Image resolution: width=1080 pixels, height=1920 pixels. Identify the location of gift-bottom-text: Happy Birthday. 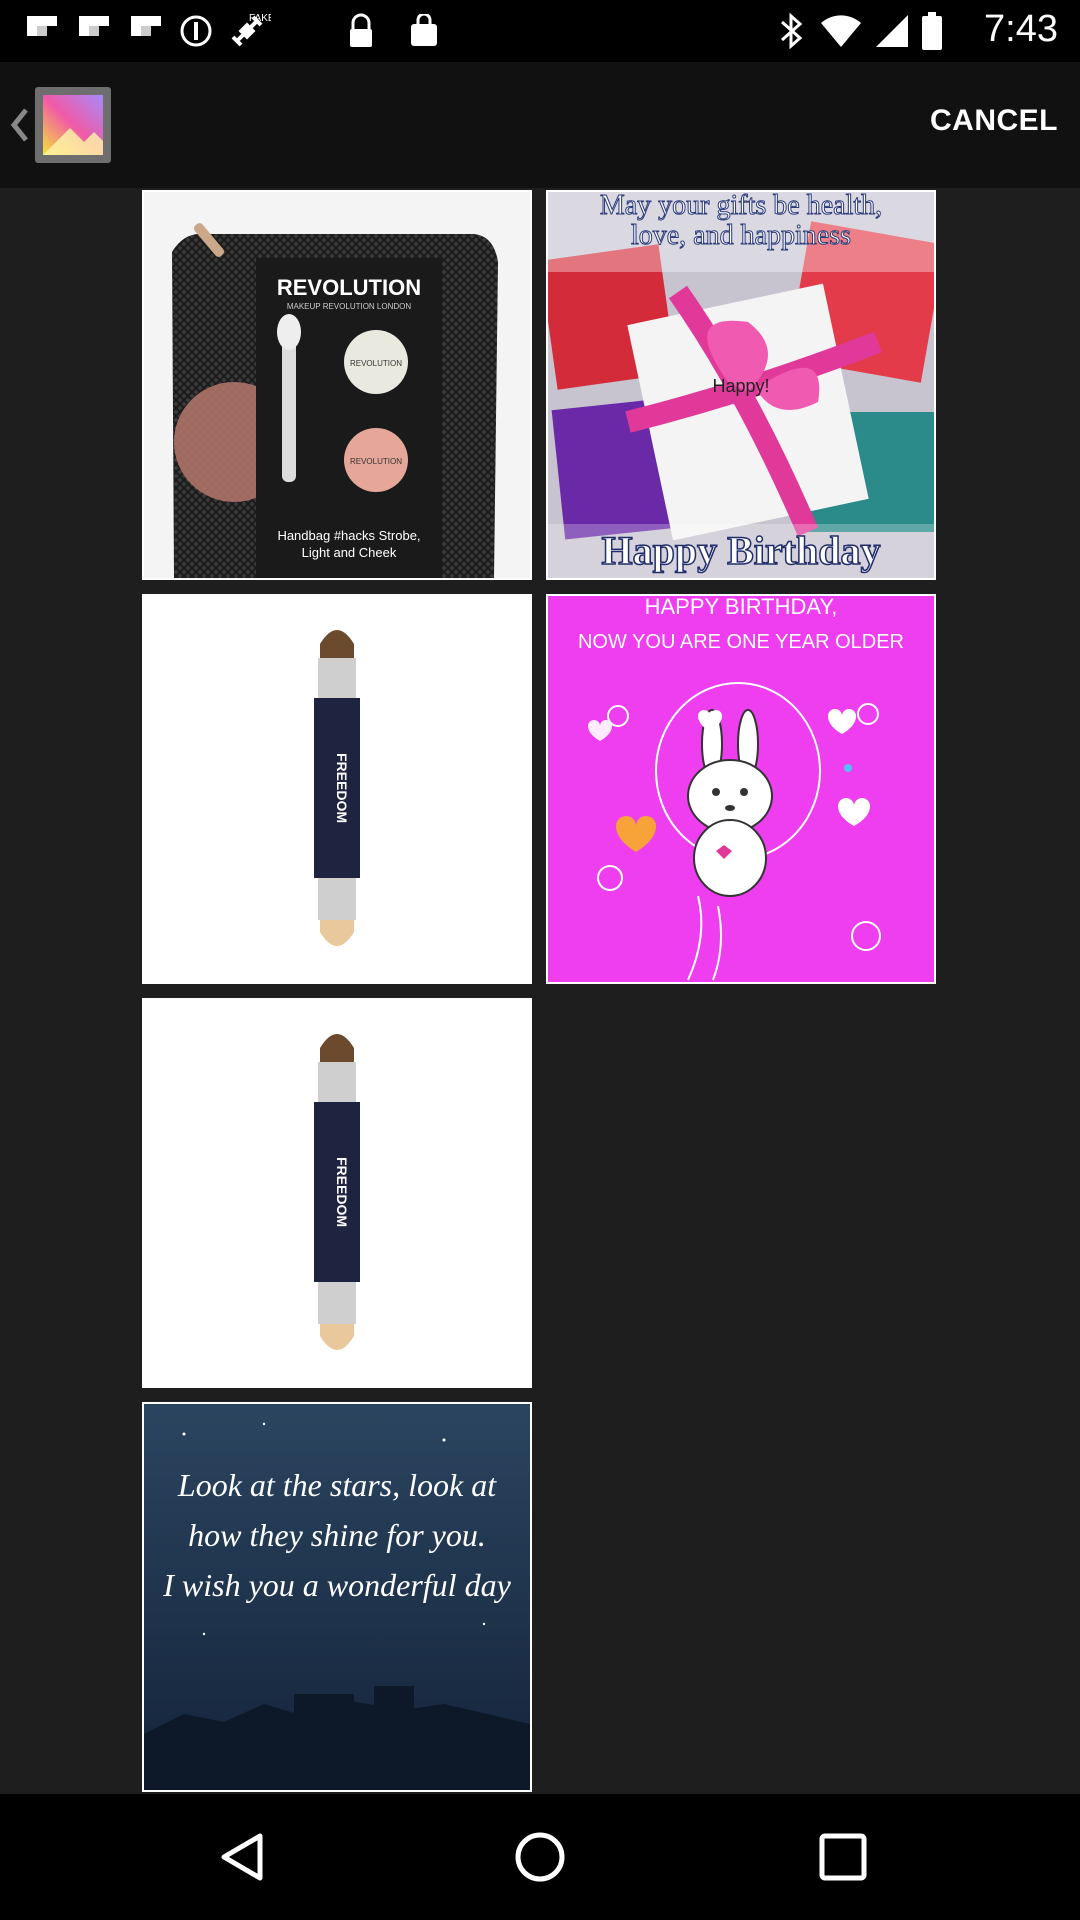
(741, 550).